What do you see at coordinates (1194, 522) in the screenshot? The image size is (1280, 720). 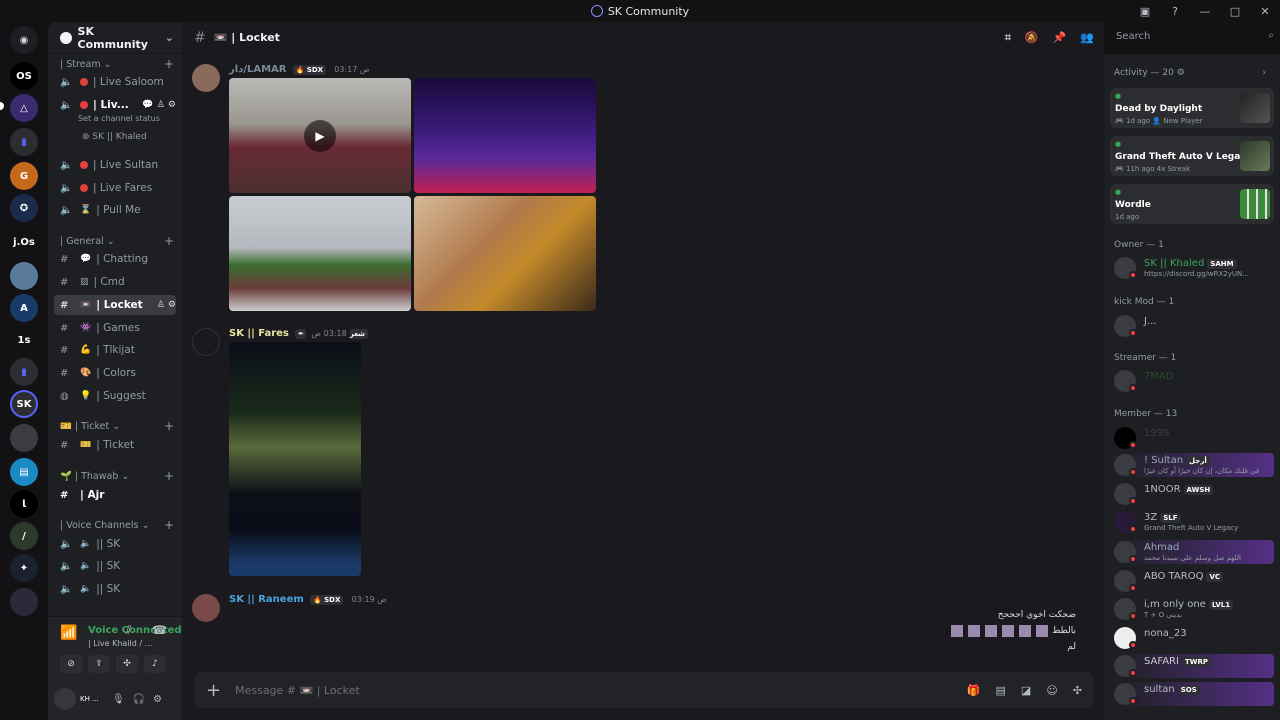 I see `member-3z: 3Z SLF Grand Theft Auto V Legacy` at bounding box center [1194, 522].